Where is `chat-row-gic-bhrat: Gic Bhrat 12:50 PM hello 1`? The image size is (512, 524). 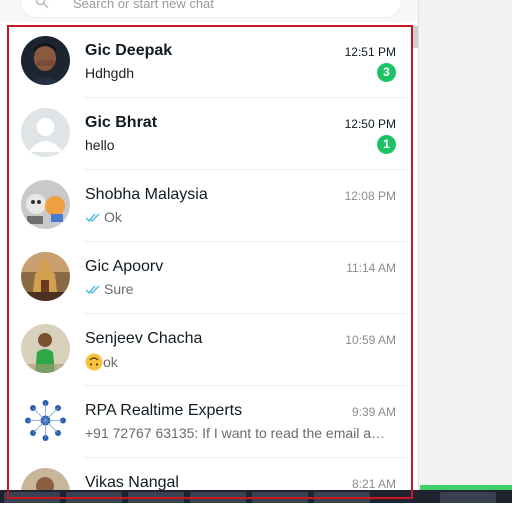
chat-row-gic-bhrat: Gic Bhrat 12:50 PM hello 1 is located at coordinates (209, 134).